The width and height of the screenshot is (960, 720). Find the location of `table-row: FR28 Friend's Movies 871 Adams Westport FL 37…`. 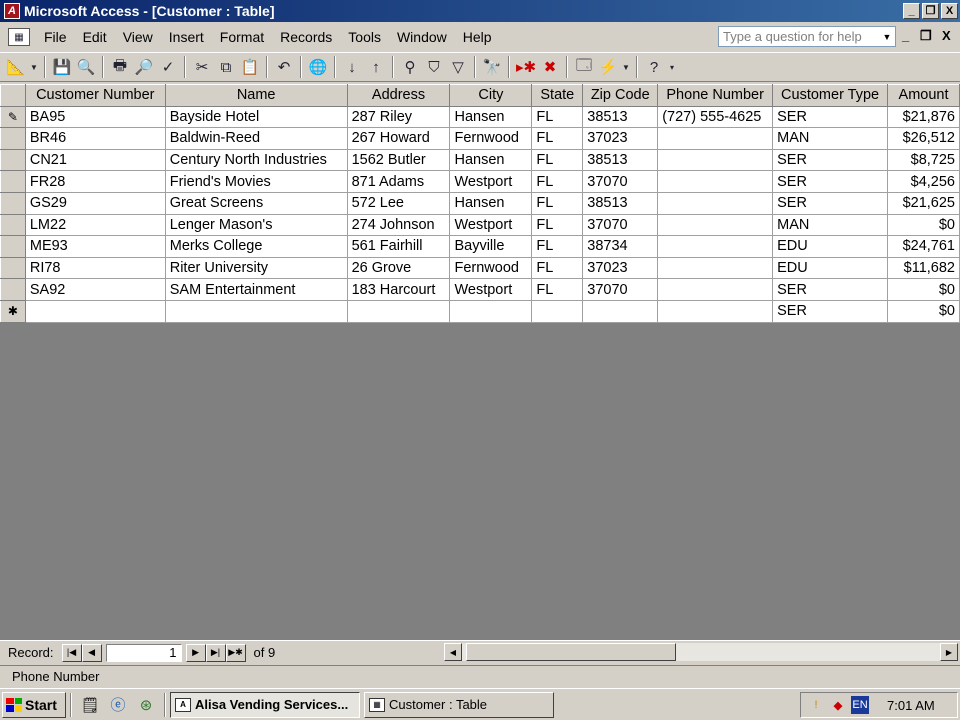

table-row: FR28 Friend's Movies 871 Adams Westport FL 37… is located at coordinates (480, 181).